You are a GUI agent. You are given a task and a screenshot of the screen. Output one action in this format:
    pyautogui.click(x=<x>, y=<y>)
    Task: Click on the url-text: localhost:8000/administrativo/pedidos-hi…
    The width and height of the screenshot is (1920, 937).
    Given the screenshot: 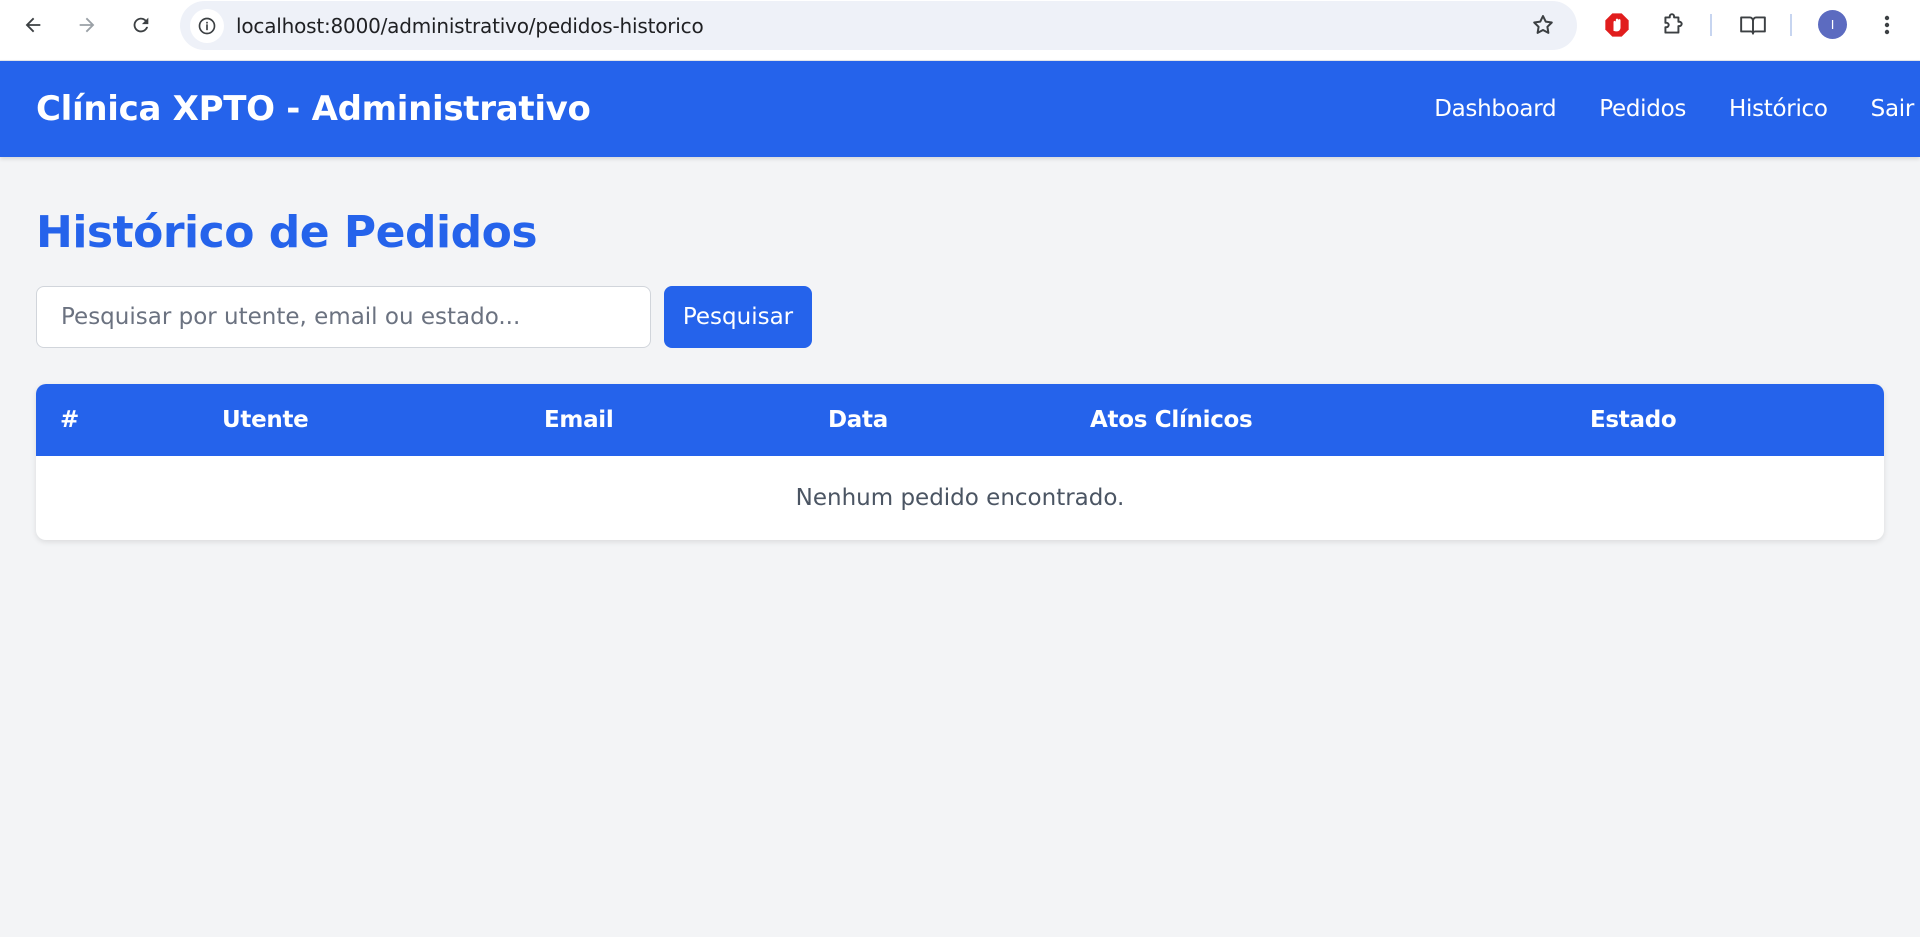 What is the action you would take?
    pyautogui.click(x=470, y=25)
    